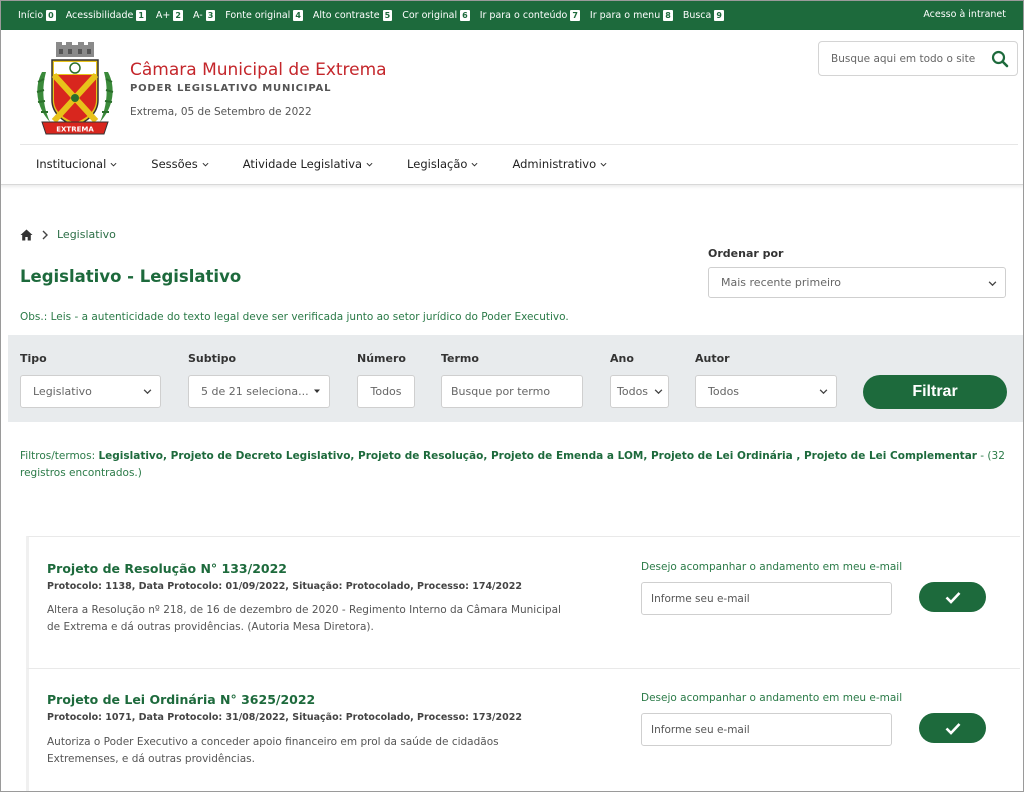 Image resolution: width=1024 pixels, height=792 pixels. I want to click on order-label: Ordenar por, so click(746, 253).